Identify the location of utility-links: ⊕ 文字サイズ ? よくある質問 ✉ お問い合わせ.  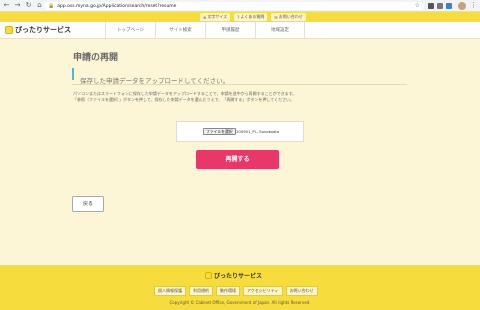
(253, 17).